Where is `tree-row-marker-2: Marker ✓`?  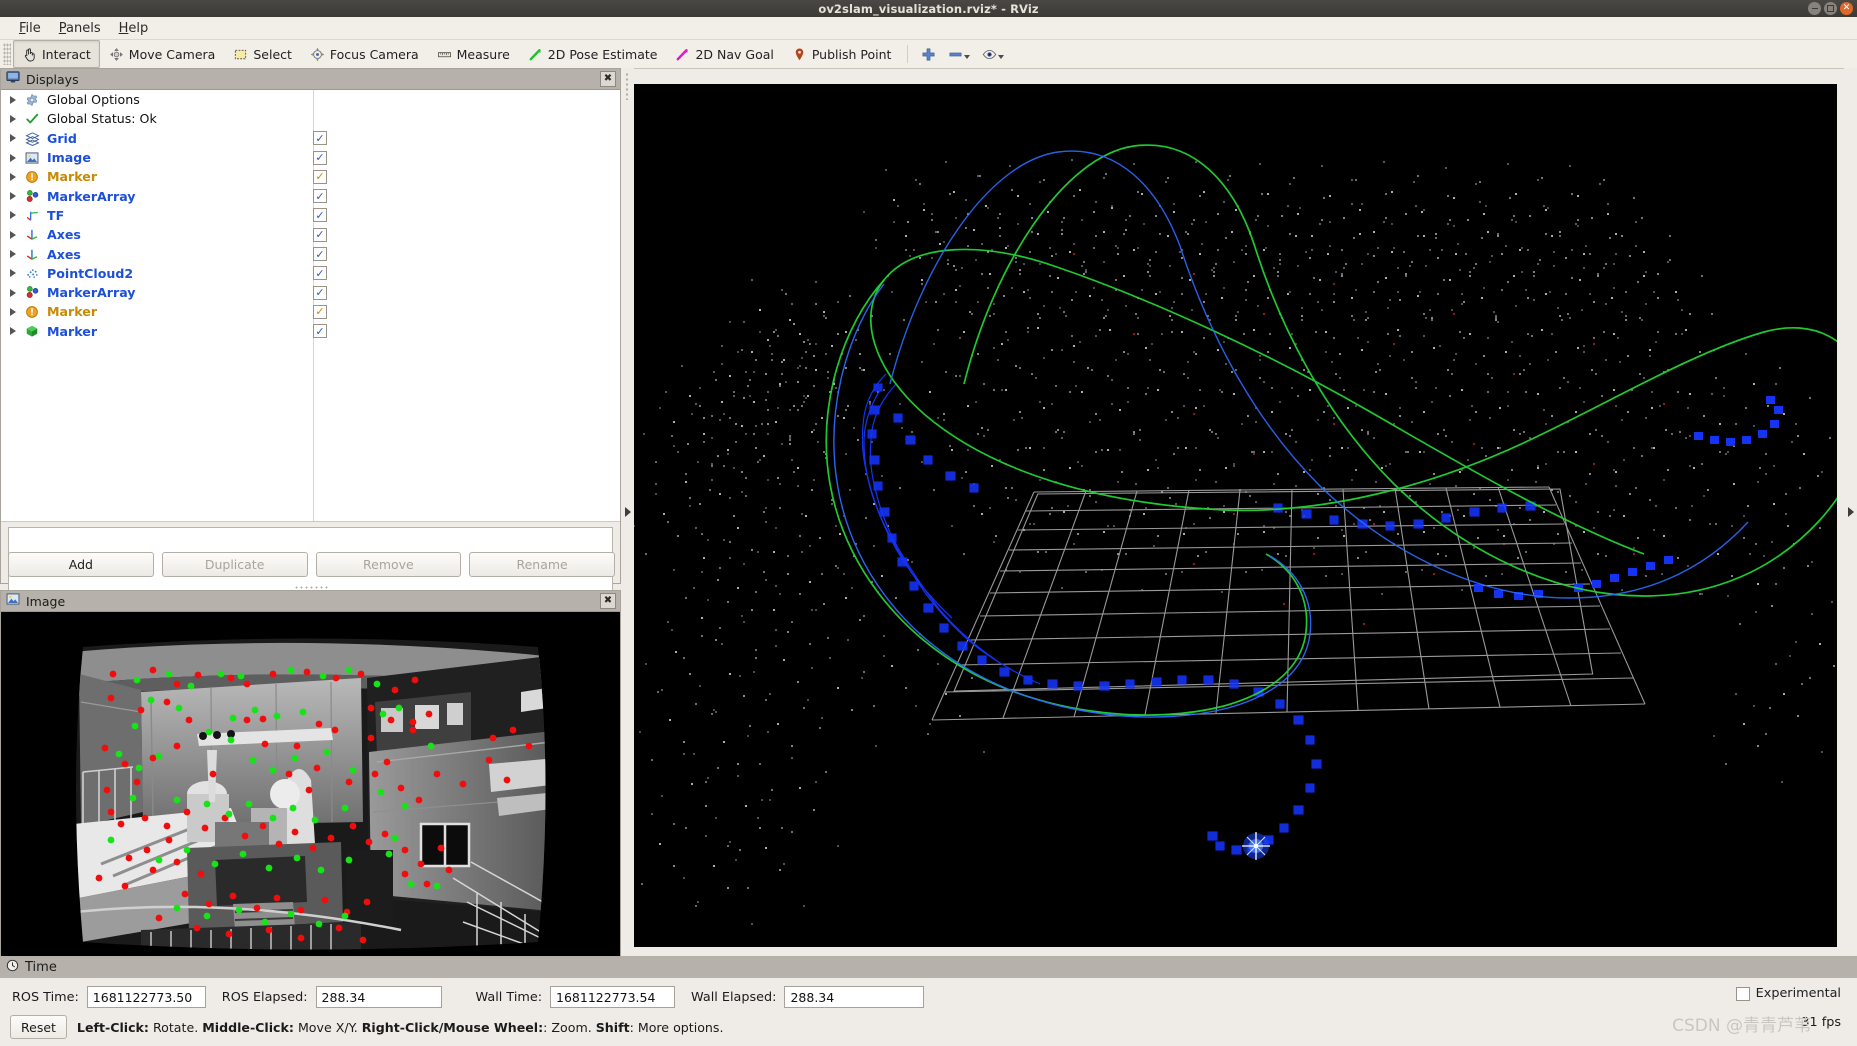 tree-row-marker-2: Marker ✓ is located at coordinates (310, 311).